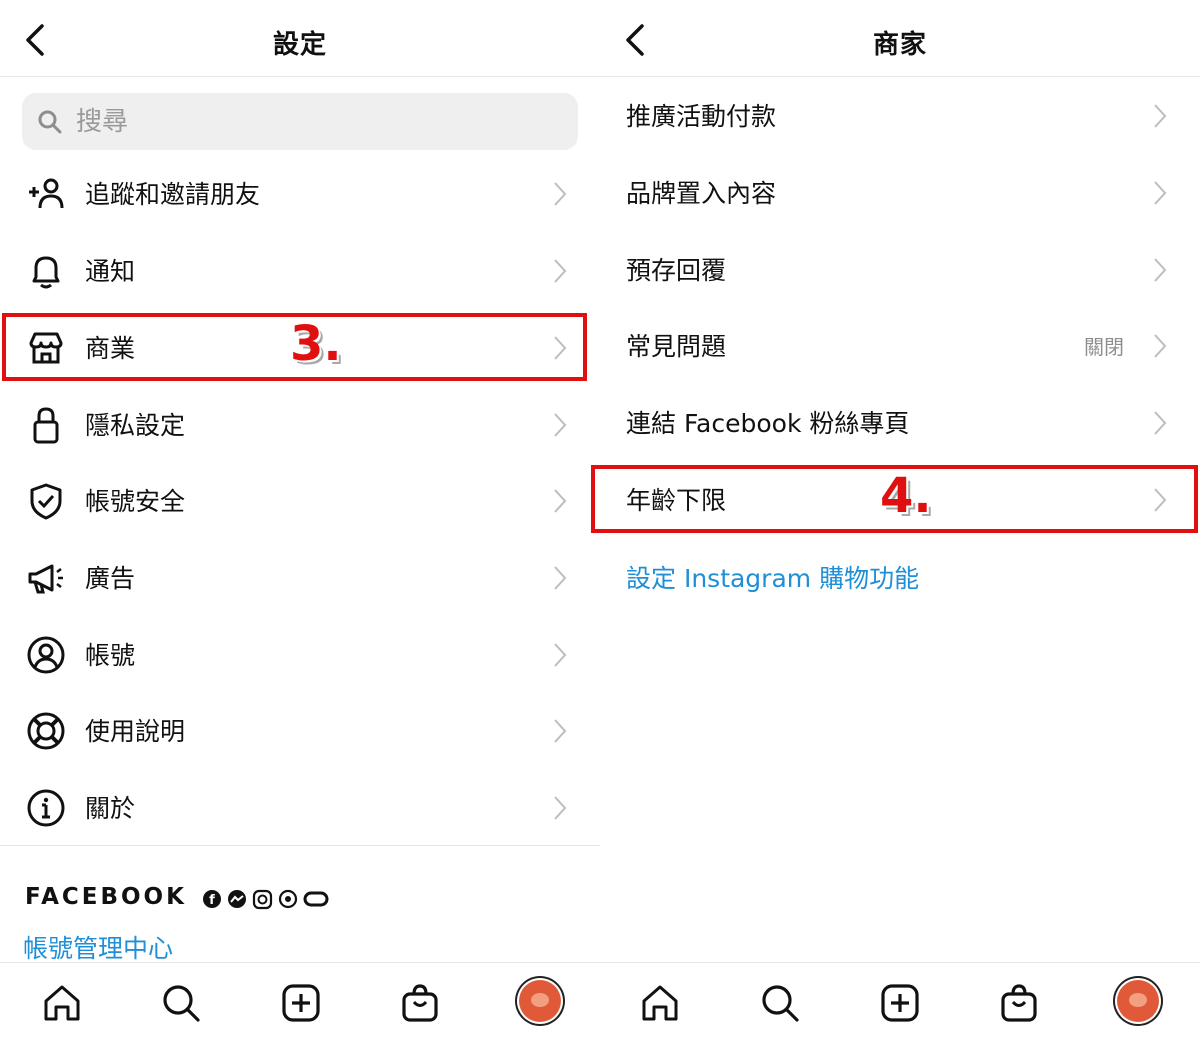 Image resolution: width=1200 pixels, height=1041 pixels. What do you see at coordinates (262, 899) in the screenshot?
I see `instagram-icon` at bounding box center [262, 899].